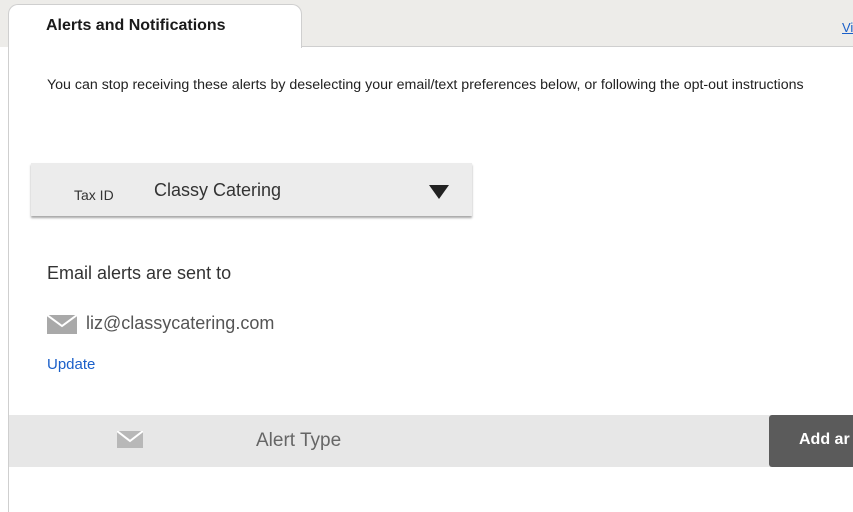 This screenshot has width=853, height=512. Describe the element at coordinates (431, 441) in the screenshot. I see `alert-table-header: Alert Type Add ar` at that location.